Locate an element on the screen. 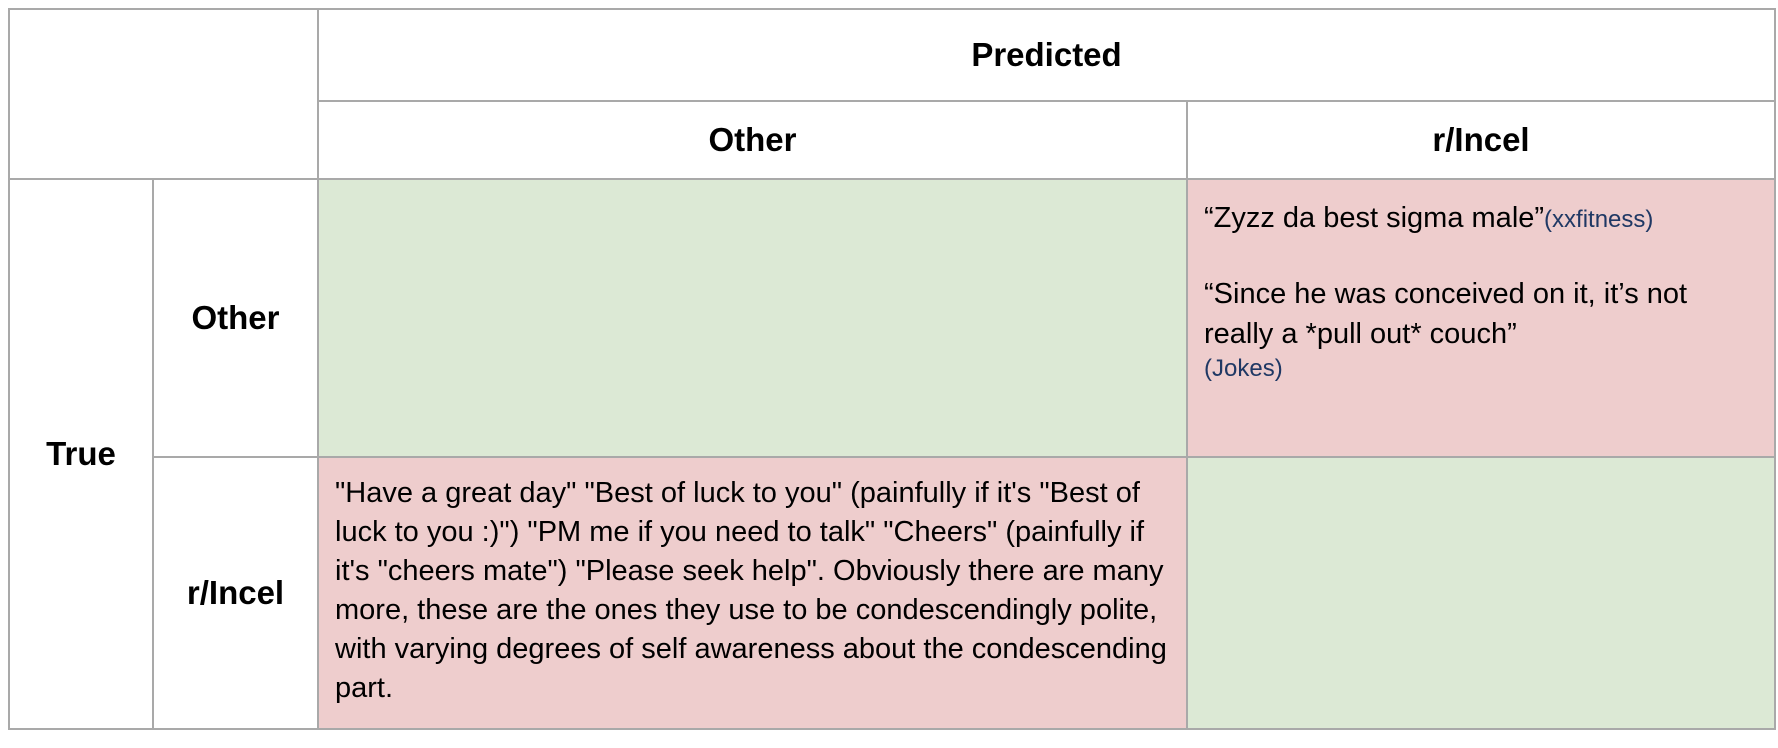  predicted-header: Predicted is located at coordinates (1046, 55).